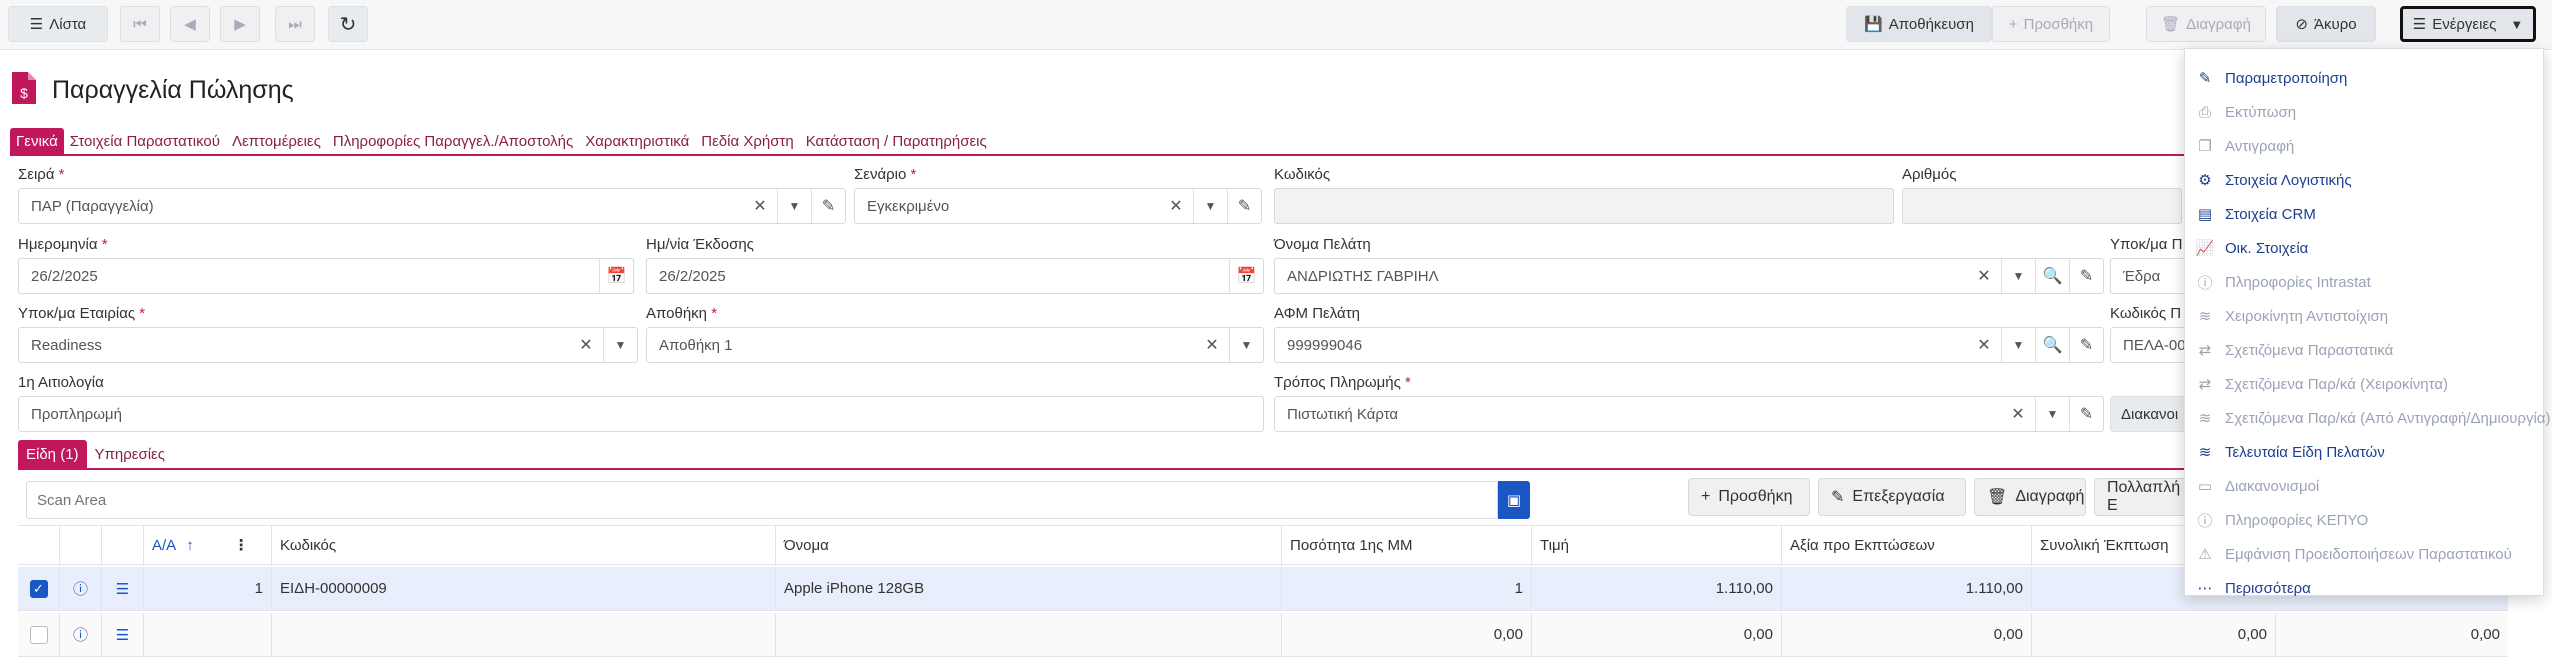 The width and height of the screenshot is (2552, 657). What do you see at coordinates (955, 276) in the screenshot?
I see `issue-date-field: 26/2/2025 📅` at bounding box center [955, 276].